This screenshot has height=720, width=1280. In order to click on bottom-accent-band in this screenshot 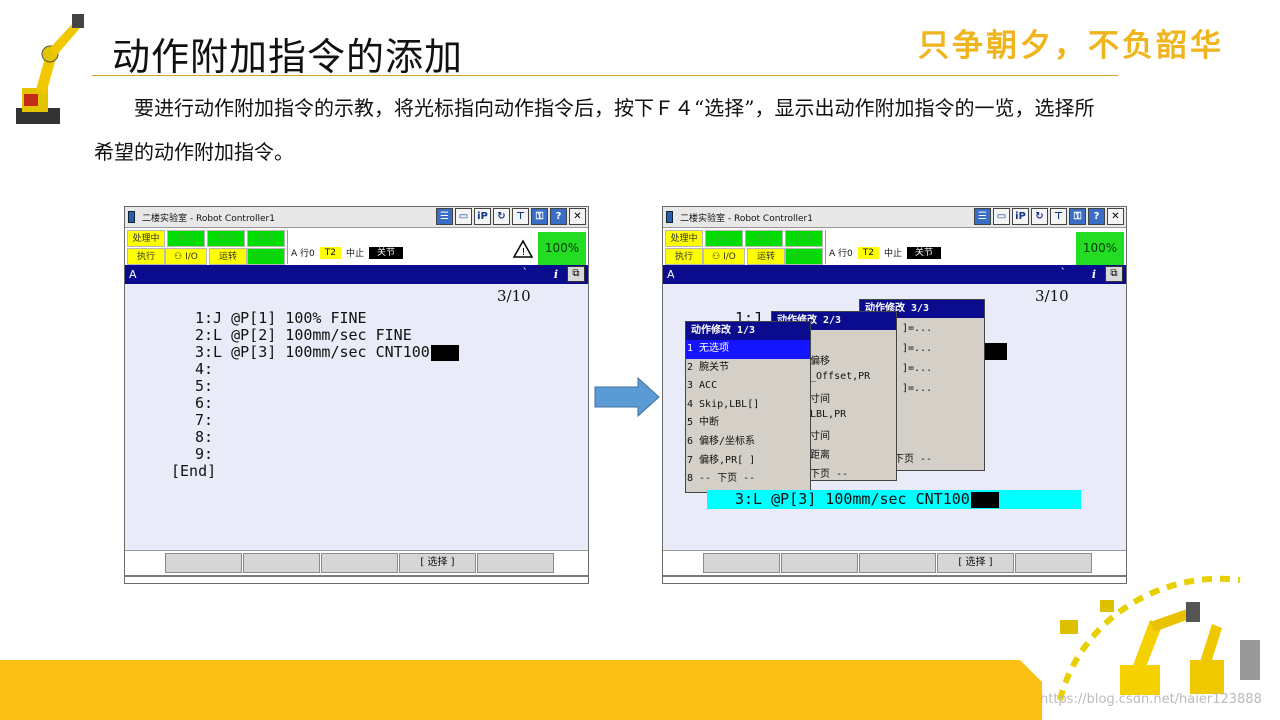, I will do `click(521, 690)`.